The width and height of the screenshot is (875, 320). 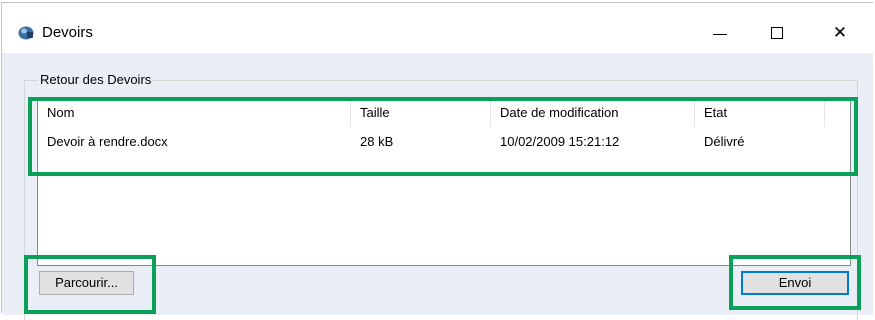 I want to click on maximize-button, so click(x=777, y=33).